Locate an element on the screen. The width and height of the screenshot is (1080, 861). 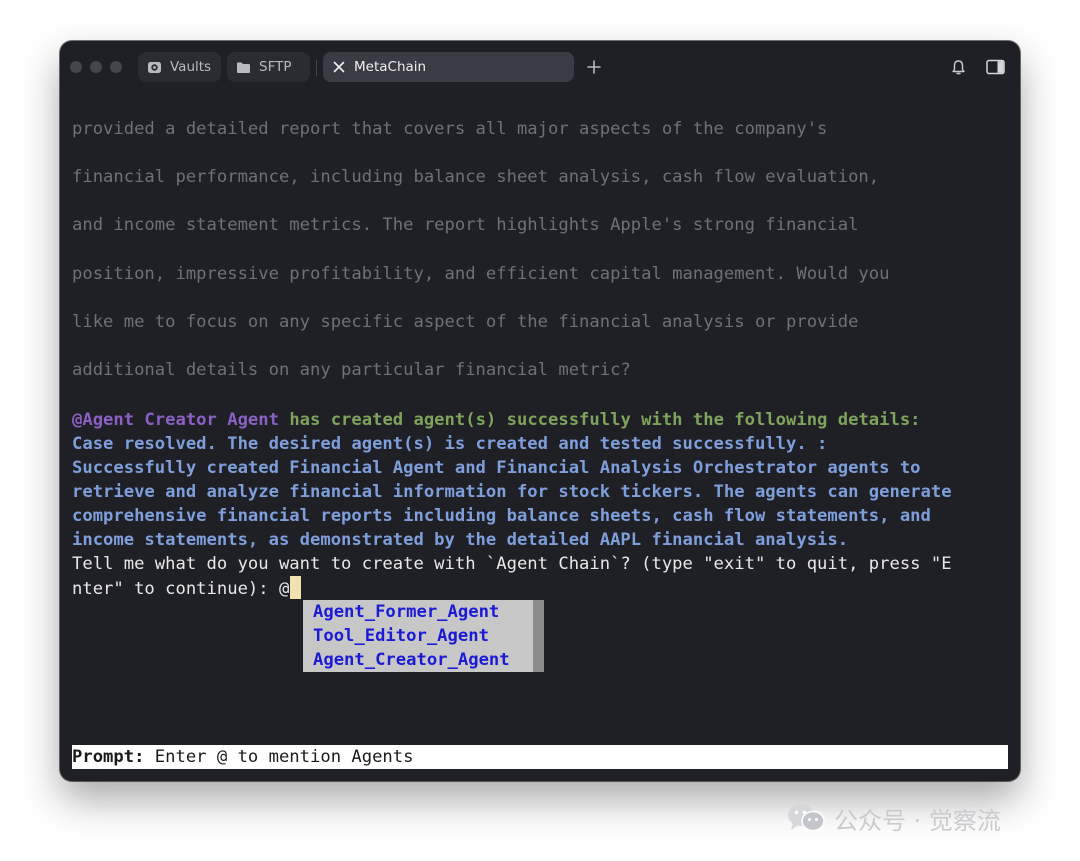
prompt-bar: Prompt: Enter @ to mention Agents is located at coordinates (540, 757).